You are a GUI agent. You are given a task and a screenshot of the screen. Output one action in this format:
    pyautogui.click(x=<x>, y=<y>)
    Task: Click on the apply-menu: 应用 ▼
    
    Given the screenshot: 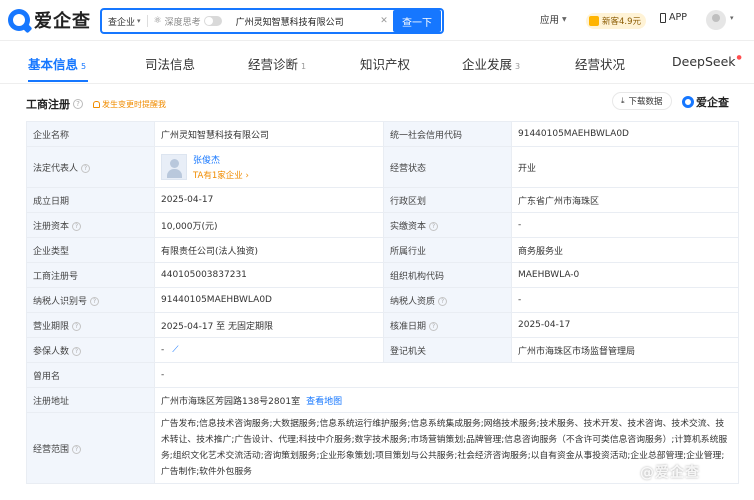 What is the action you would take?
    pyautogui.click(x=553, y=19)
    